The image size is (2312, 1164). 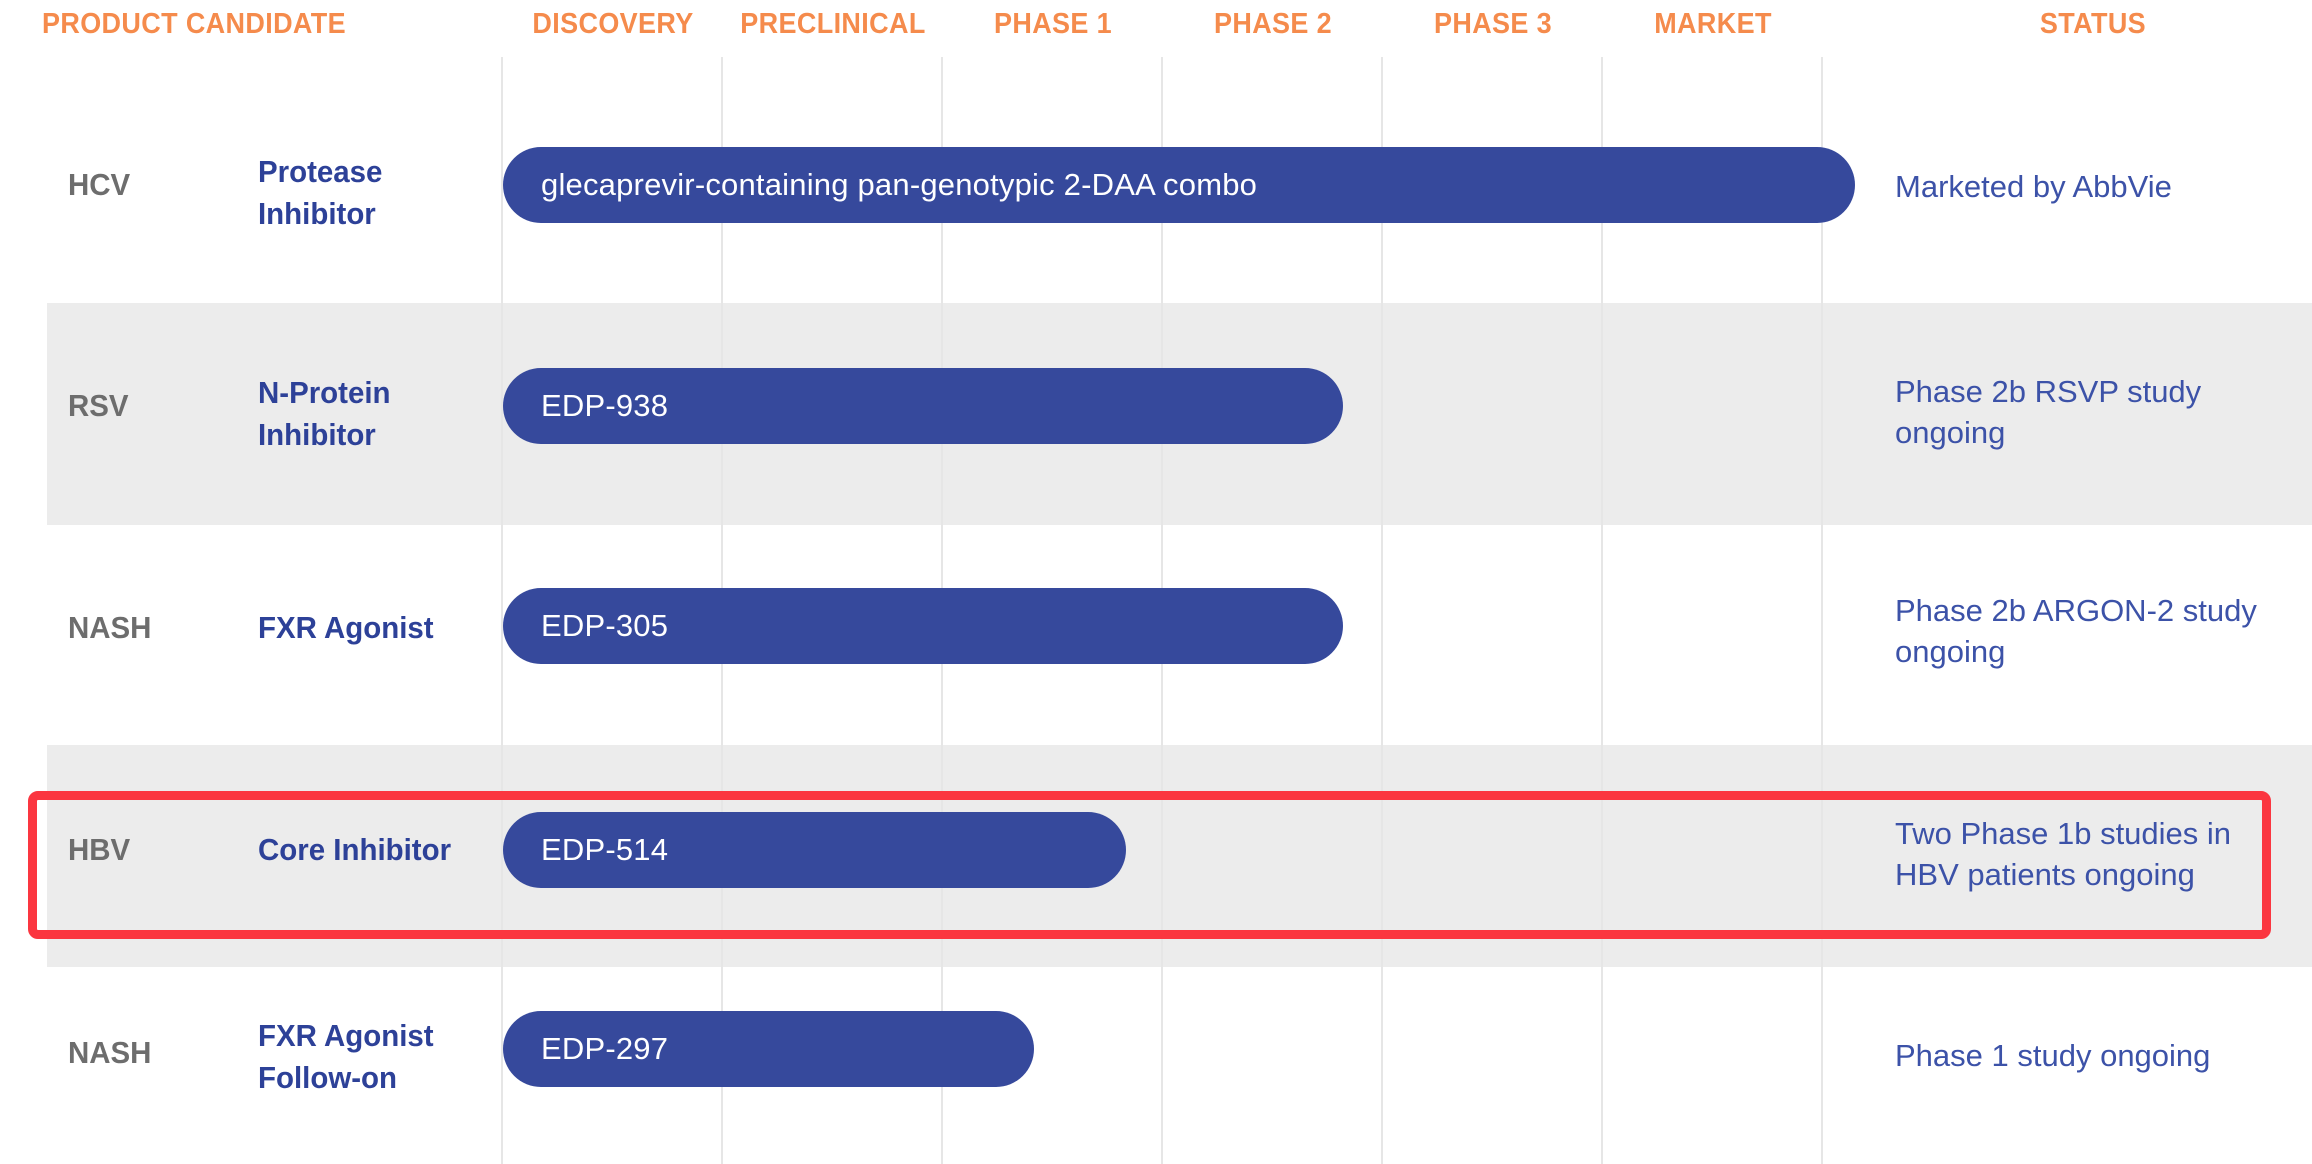 I want to click on row-target: FXR Agonist Follow-on, so click(x=346, y=1056).